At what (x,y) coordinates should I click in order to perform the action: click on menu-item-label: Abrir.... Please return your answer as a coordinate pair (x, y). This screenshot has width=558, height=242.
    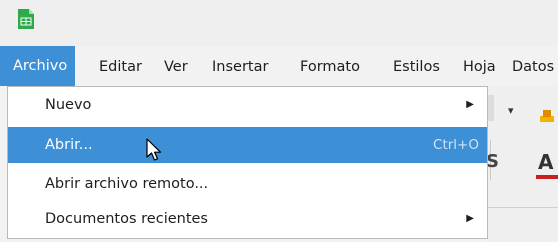
    Looking at the image, I should click on (69, 145).